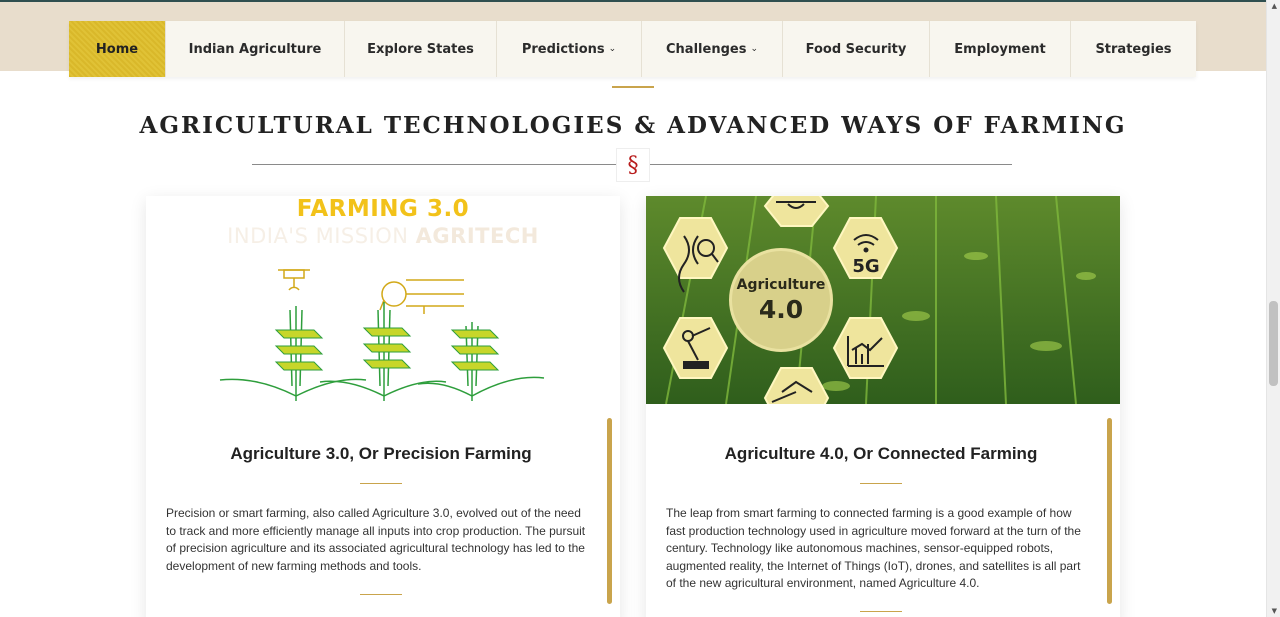  I want to click on nav-item-food-security: Food Security, so click(856, 49).